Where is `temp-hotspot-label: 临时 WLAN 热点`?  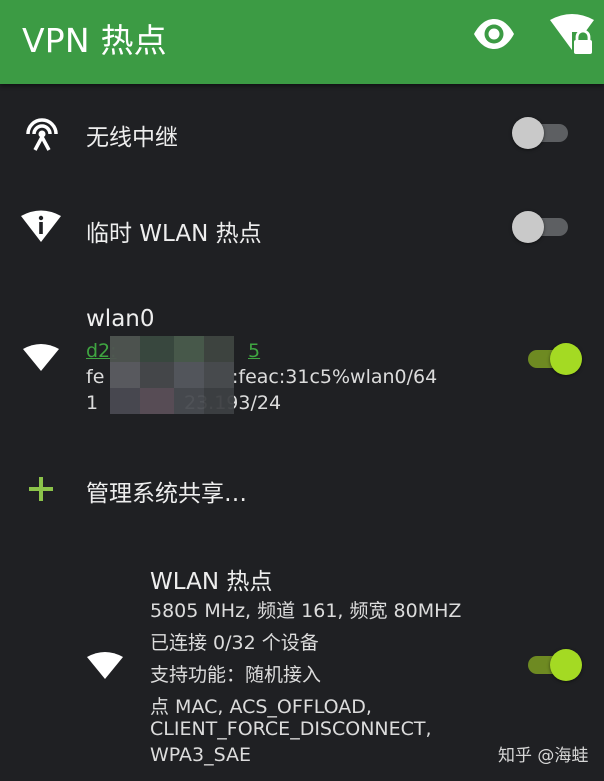
temp-hotspot-label: 临时 WLAN 热点 is located at coordinates (174, 234).